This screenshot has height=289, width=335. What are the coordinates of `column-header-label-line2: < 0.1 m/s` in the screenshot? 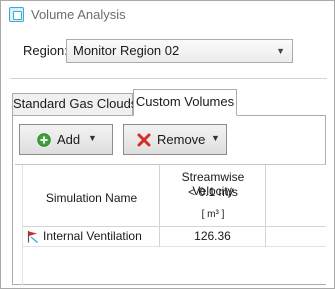 It's located at (213, 192).